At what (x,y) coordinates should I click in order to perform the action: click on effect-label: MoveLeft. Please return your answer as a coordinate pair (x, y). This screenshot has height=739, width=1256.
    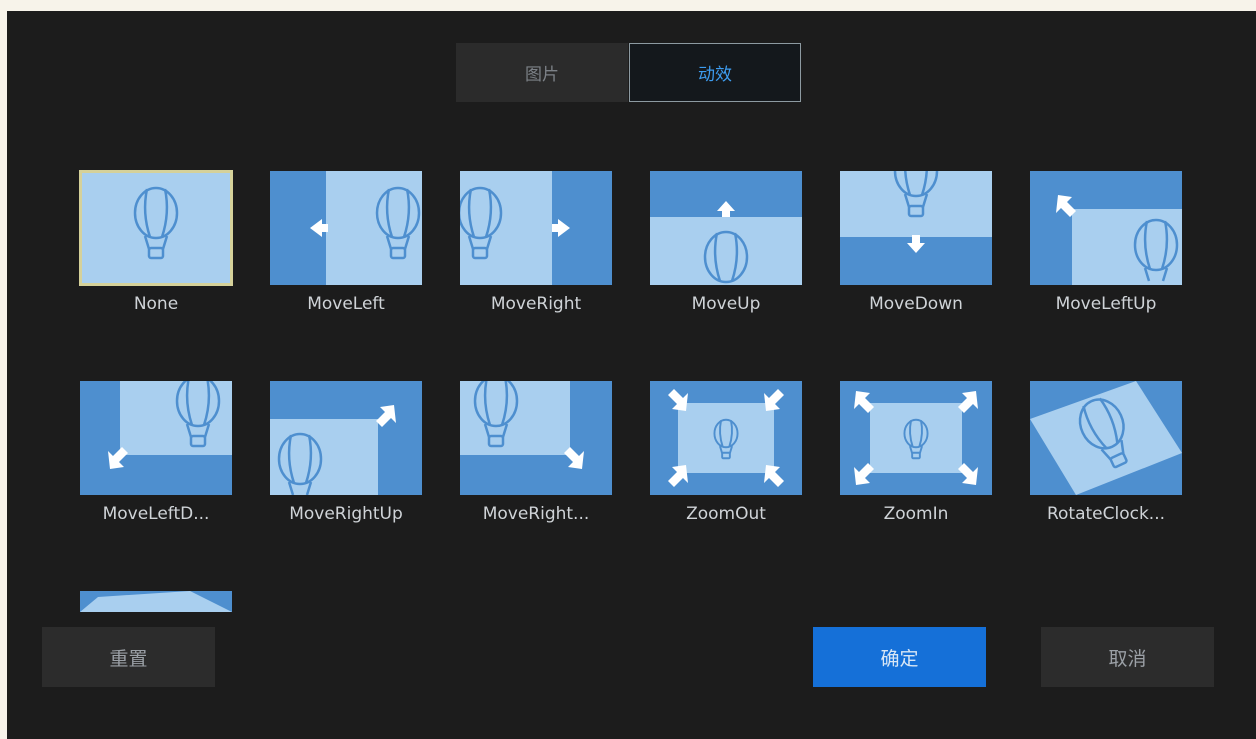
    Looking at the image, I should click on (346, 304).